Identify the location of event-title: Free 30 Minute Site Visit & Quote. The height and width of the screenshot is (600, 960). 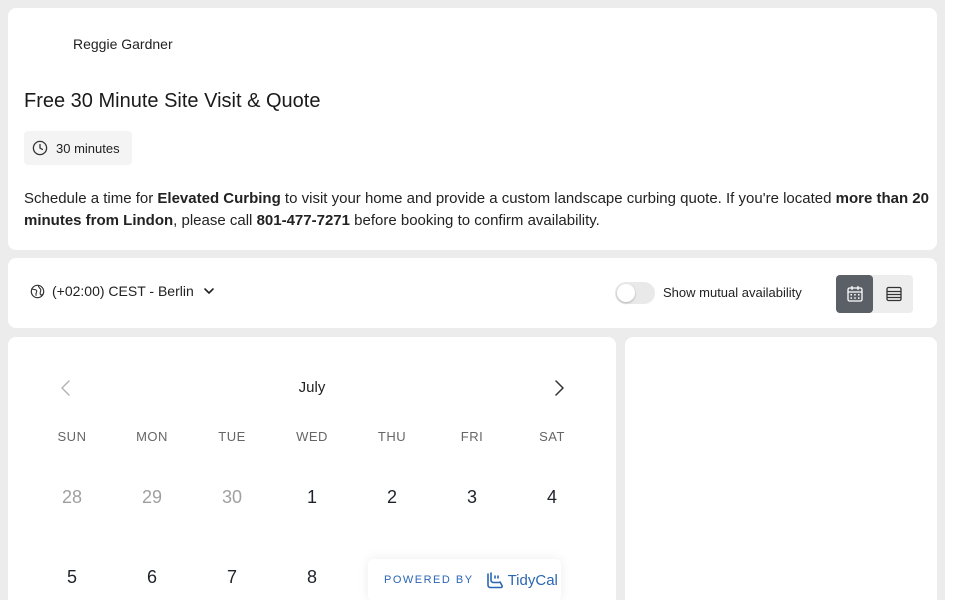
(172, 101).